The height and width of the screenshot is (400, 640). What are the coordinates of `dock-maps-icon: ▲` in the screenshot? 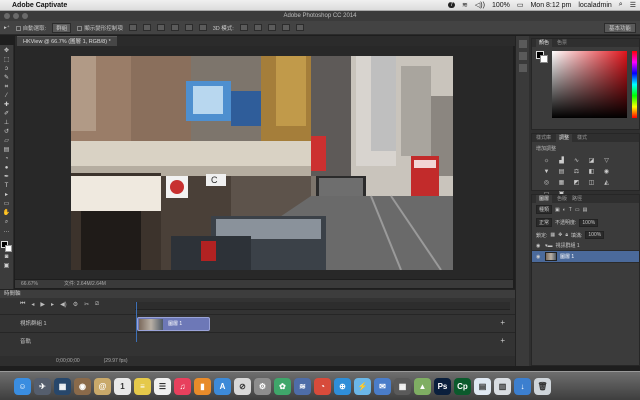 It's located at (422, 386).